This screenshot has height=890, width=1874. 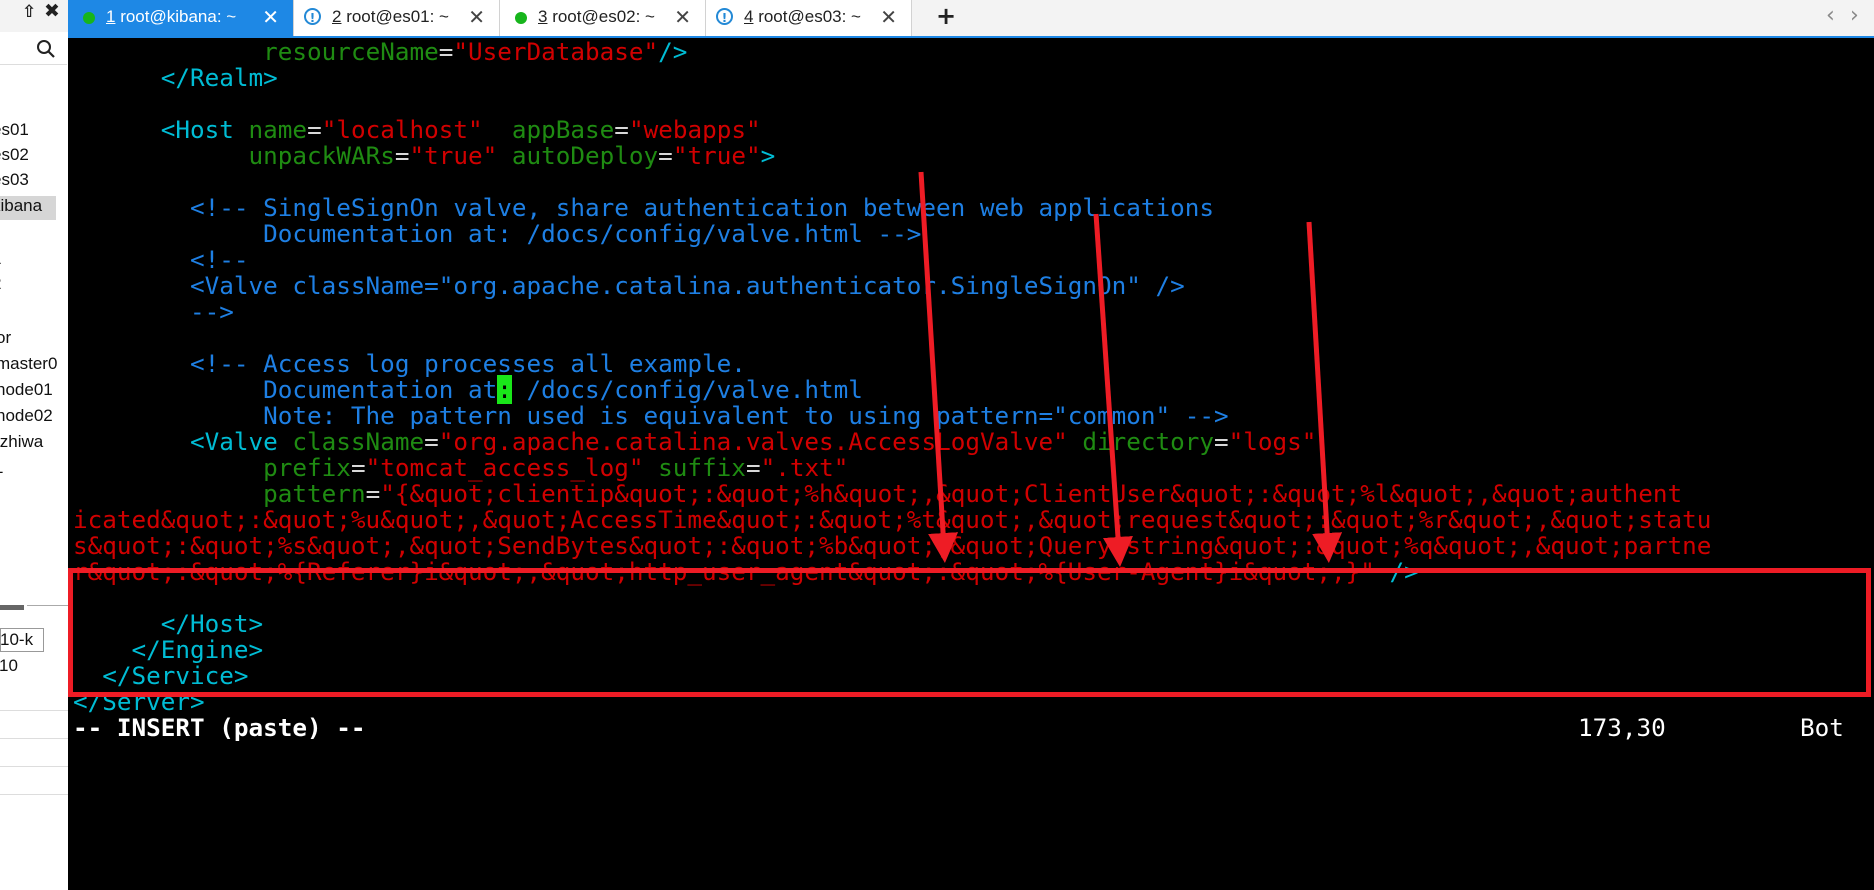 What do you see at coordinates (34, 157) in the screenshot?
I see `sidebar-item-es02: es02` at bounding box center [34, 157].